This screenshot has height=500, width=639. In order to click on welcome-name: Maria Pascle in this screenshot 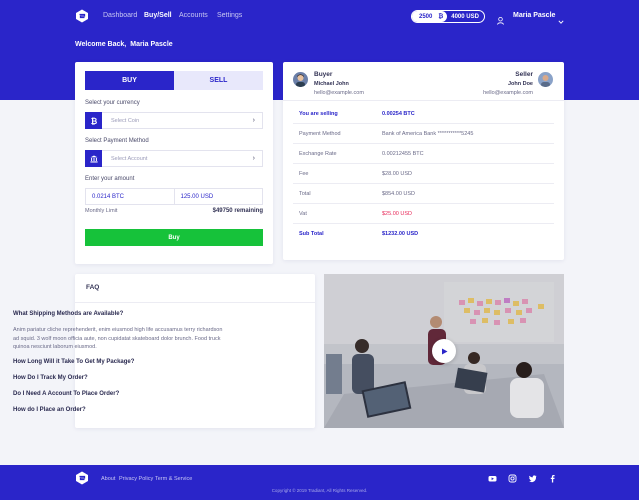, I will do `click(151, 44)`.